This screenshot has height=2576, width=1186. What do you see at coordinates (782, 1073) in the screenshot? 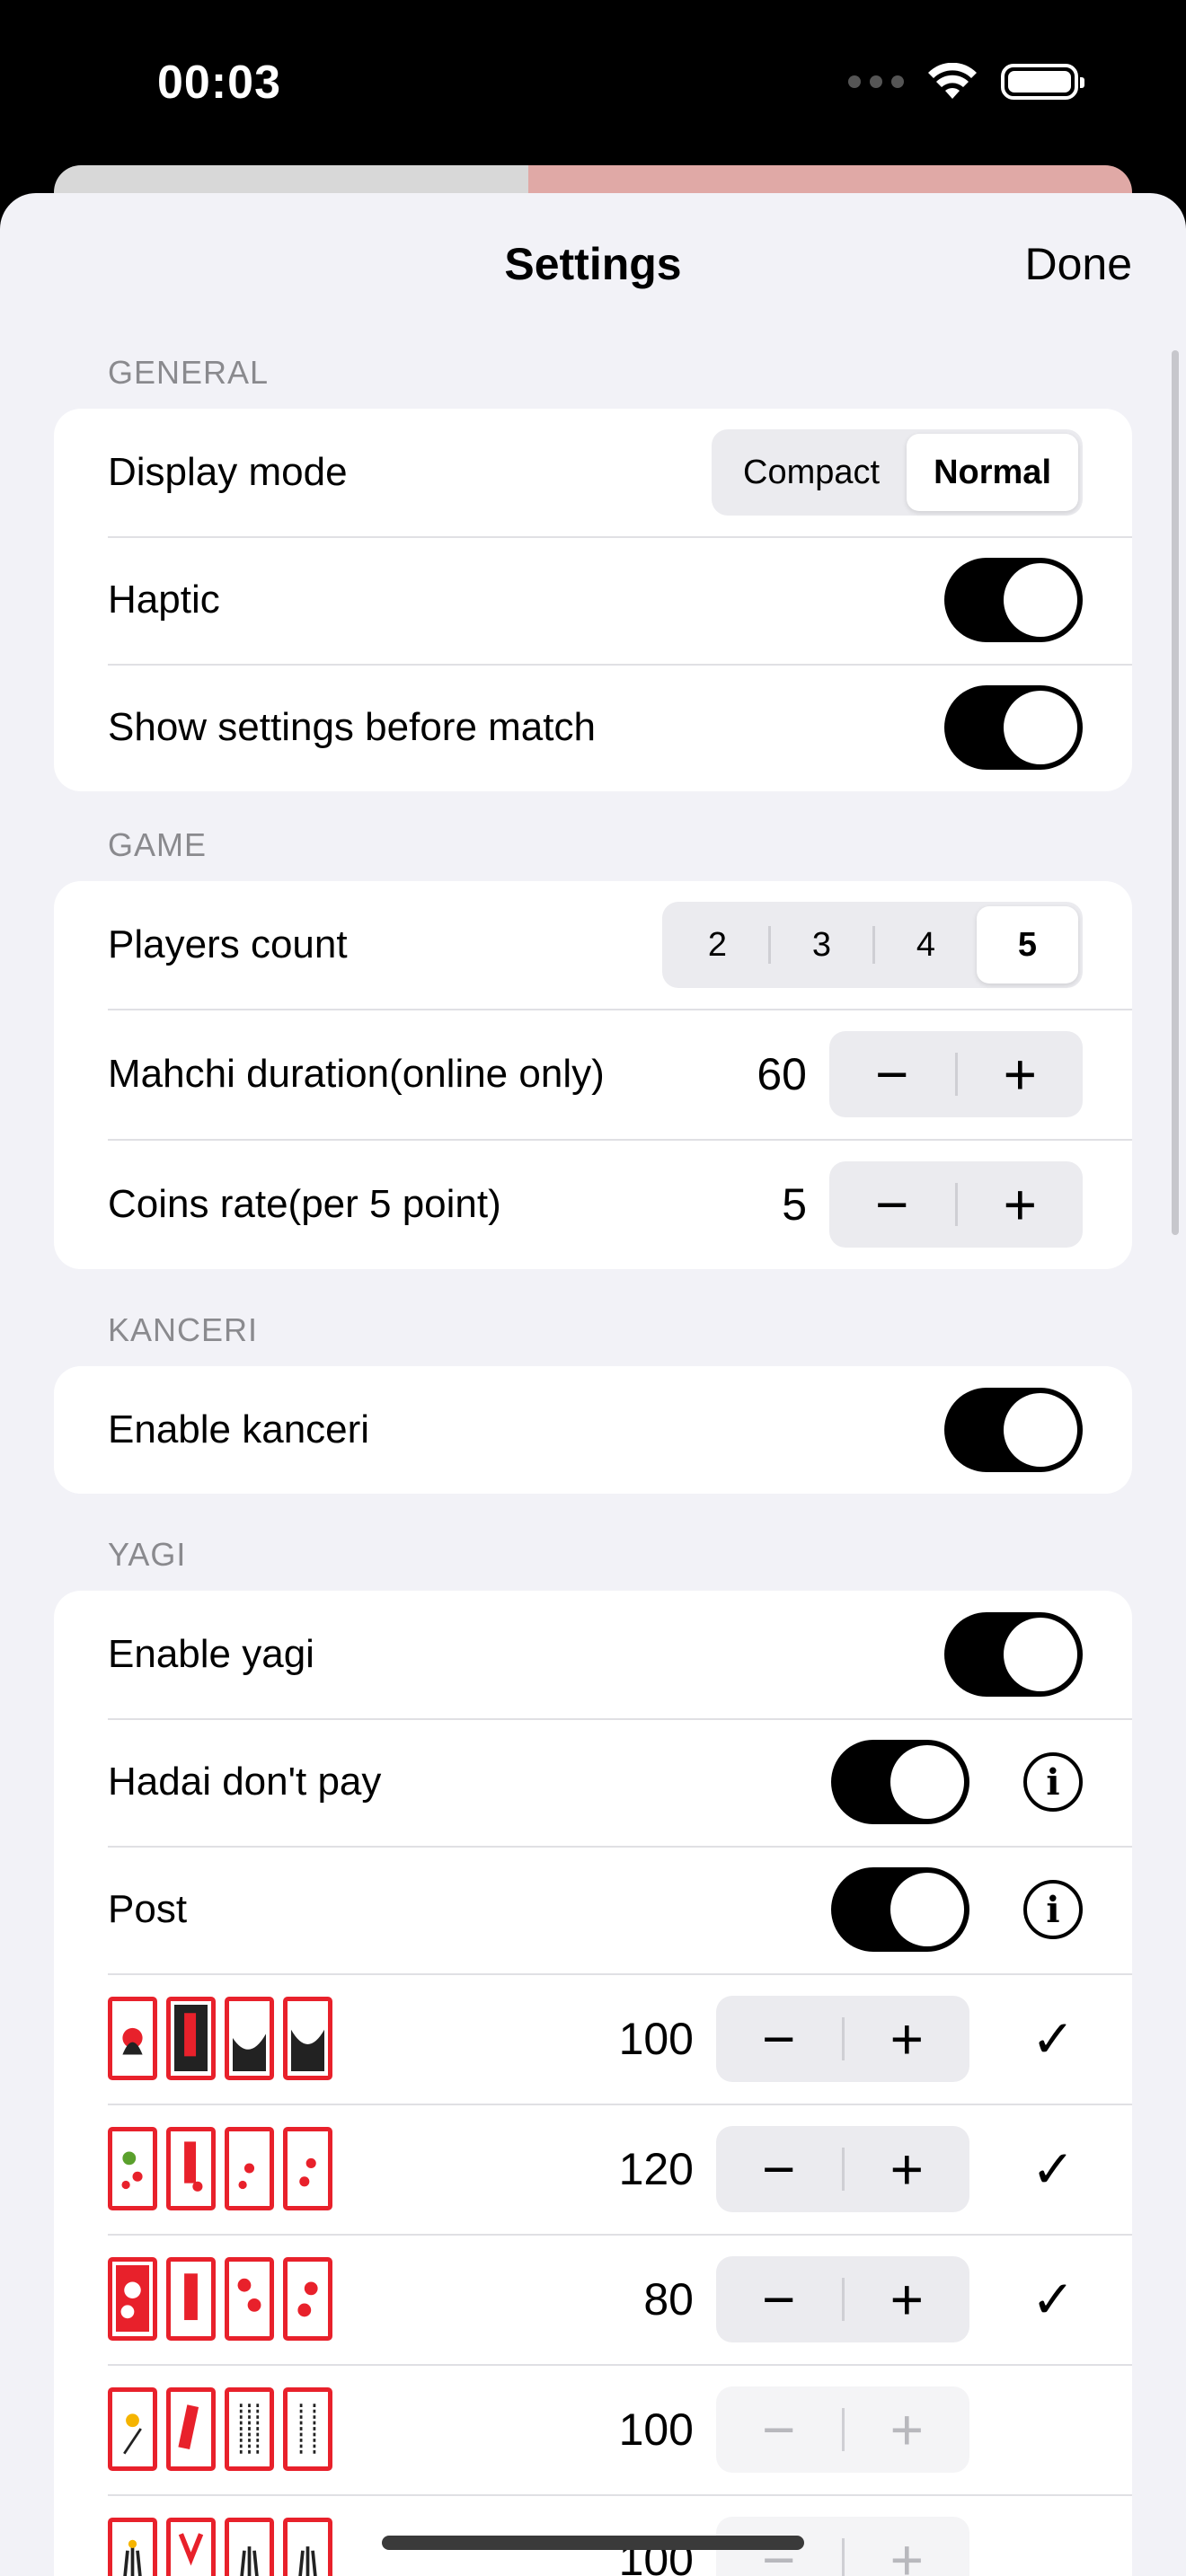
I see `mahchi-duration-value: 60` at bounding box center [782, 1073].